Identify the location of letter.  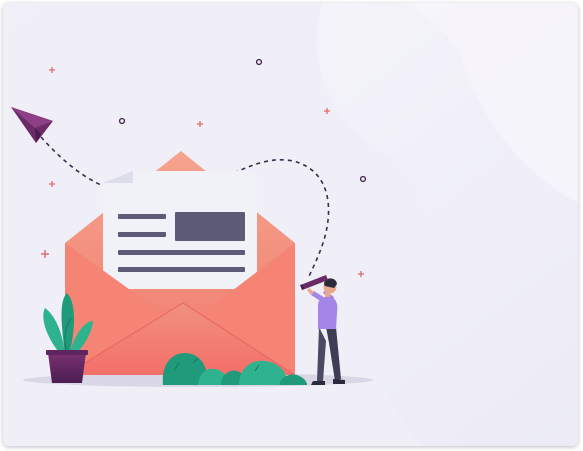
(180, 230).